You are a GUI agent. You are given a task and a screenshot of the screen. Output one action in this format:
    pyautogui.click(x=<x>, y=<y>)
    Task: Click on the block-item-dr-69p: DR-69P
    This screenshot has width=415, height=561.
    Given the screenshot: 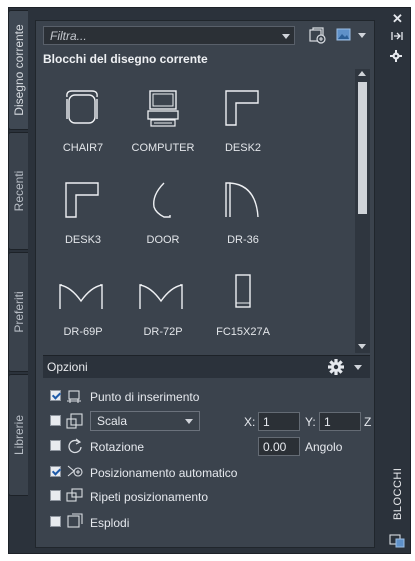 What is the action you would take?
    pyautogui.click(x=83, y=296)
    